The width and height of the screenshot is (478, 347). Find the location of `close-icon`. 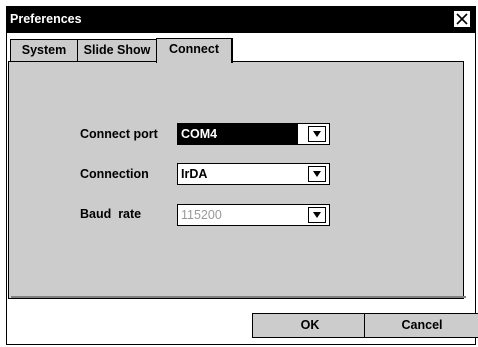

close-icon is located at coordinates (462, 19).